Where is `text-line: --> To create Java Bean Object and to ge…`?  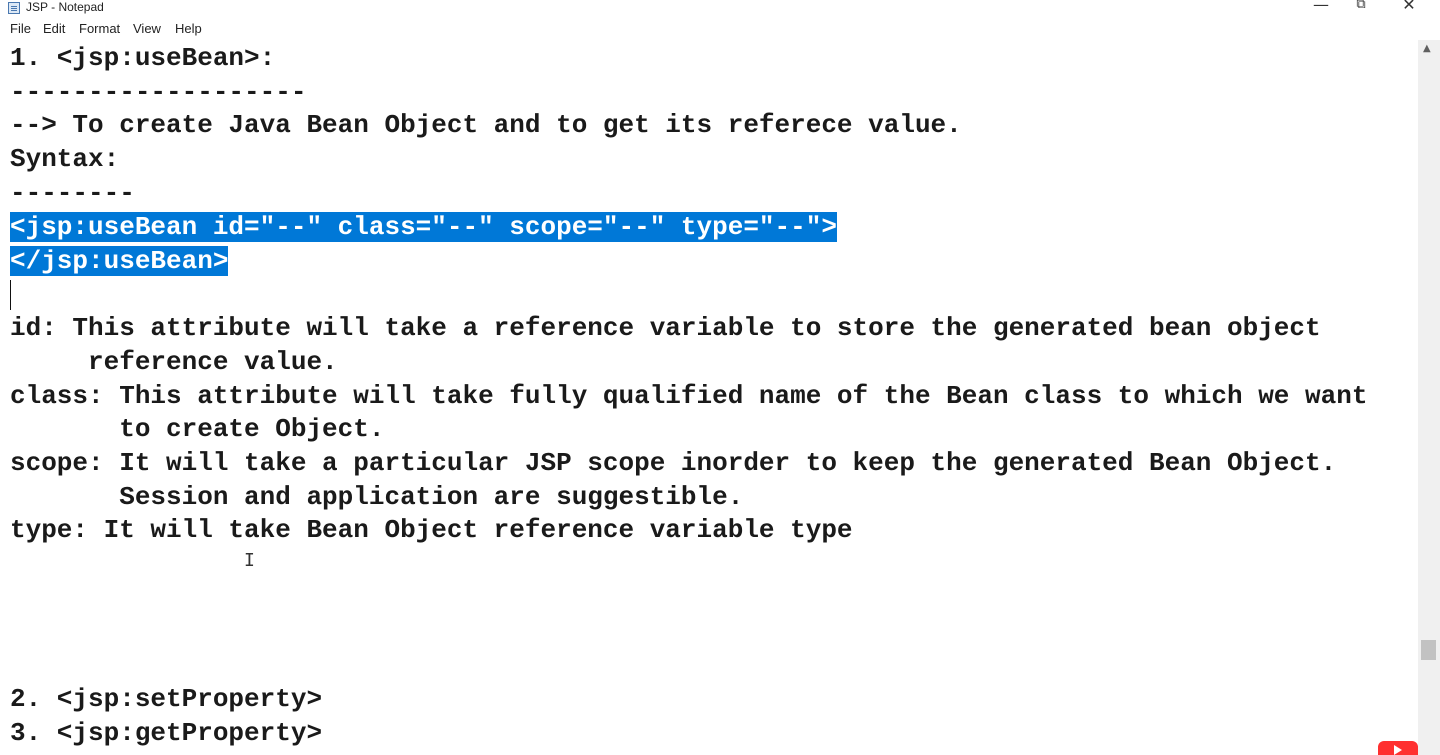
text-line: --> To create Java Bean Object and to ge… is located at coordinates (486, 125).